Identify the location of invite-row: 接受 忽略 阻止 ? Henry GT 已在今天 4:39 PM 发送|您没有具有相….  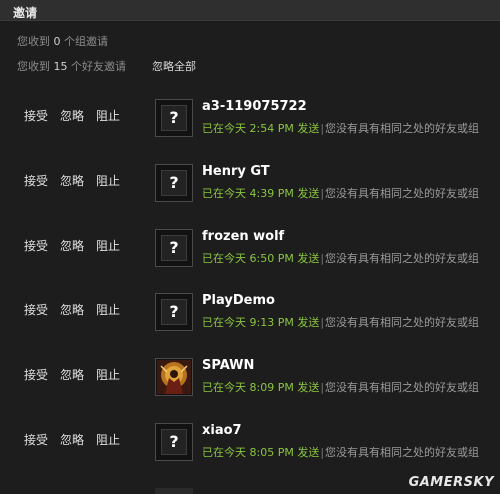
(250, 192).